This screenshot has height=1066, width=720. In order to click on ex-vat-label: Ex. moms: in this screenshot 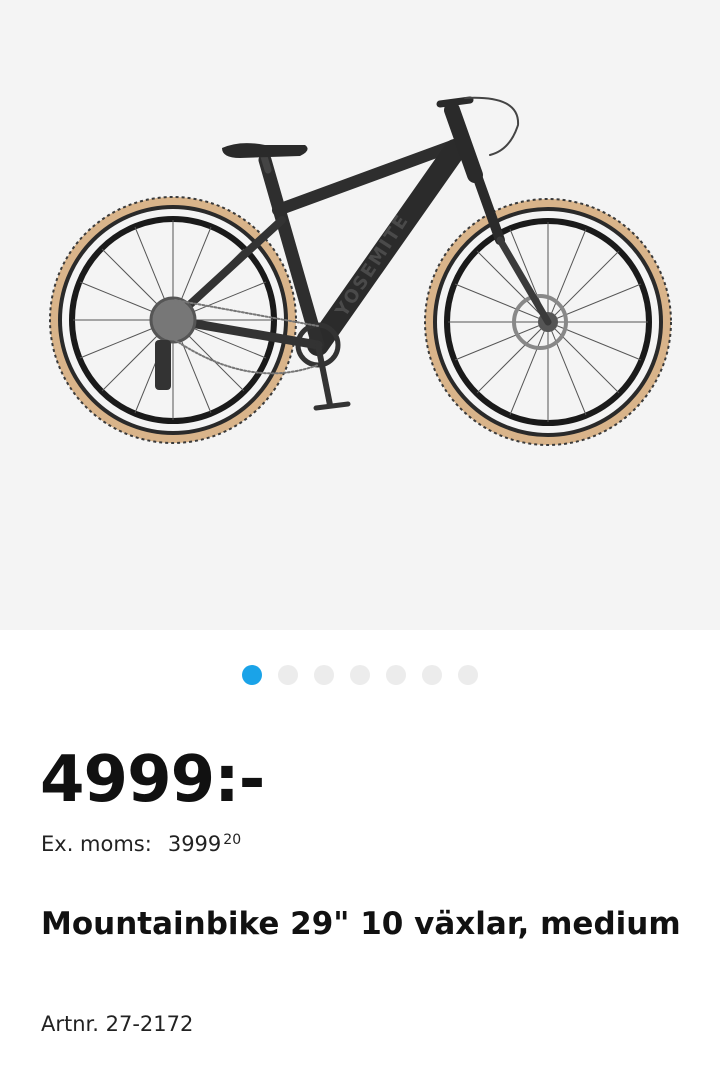, I will do `click(96, 844)`.